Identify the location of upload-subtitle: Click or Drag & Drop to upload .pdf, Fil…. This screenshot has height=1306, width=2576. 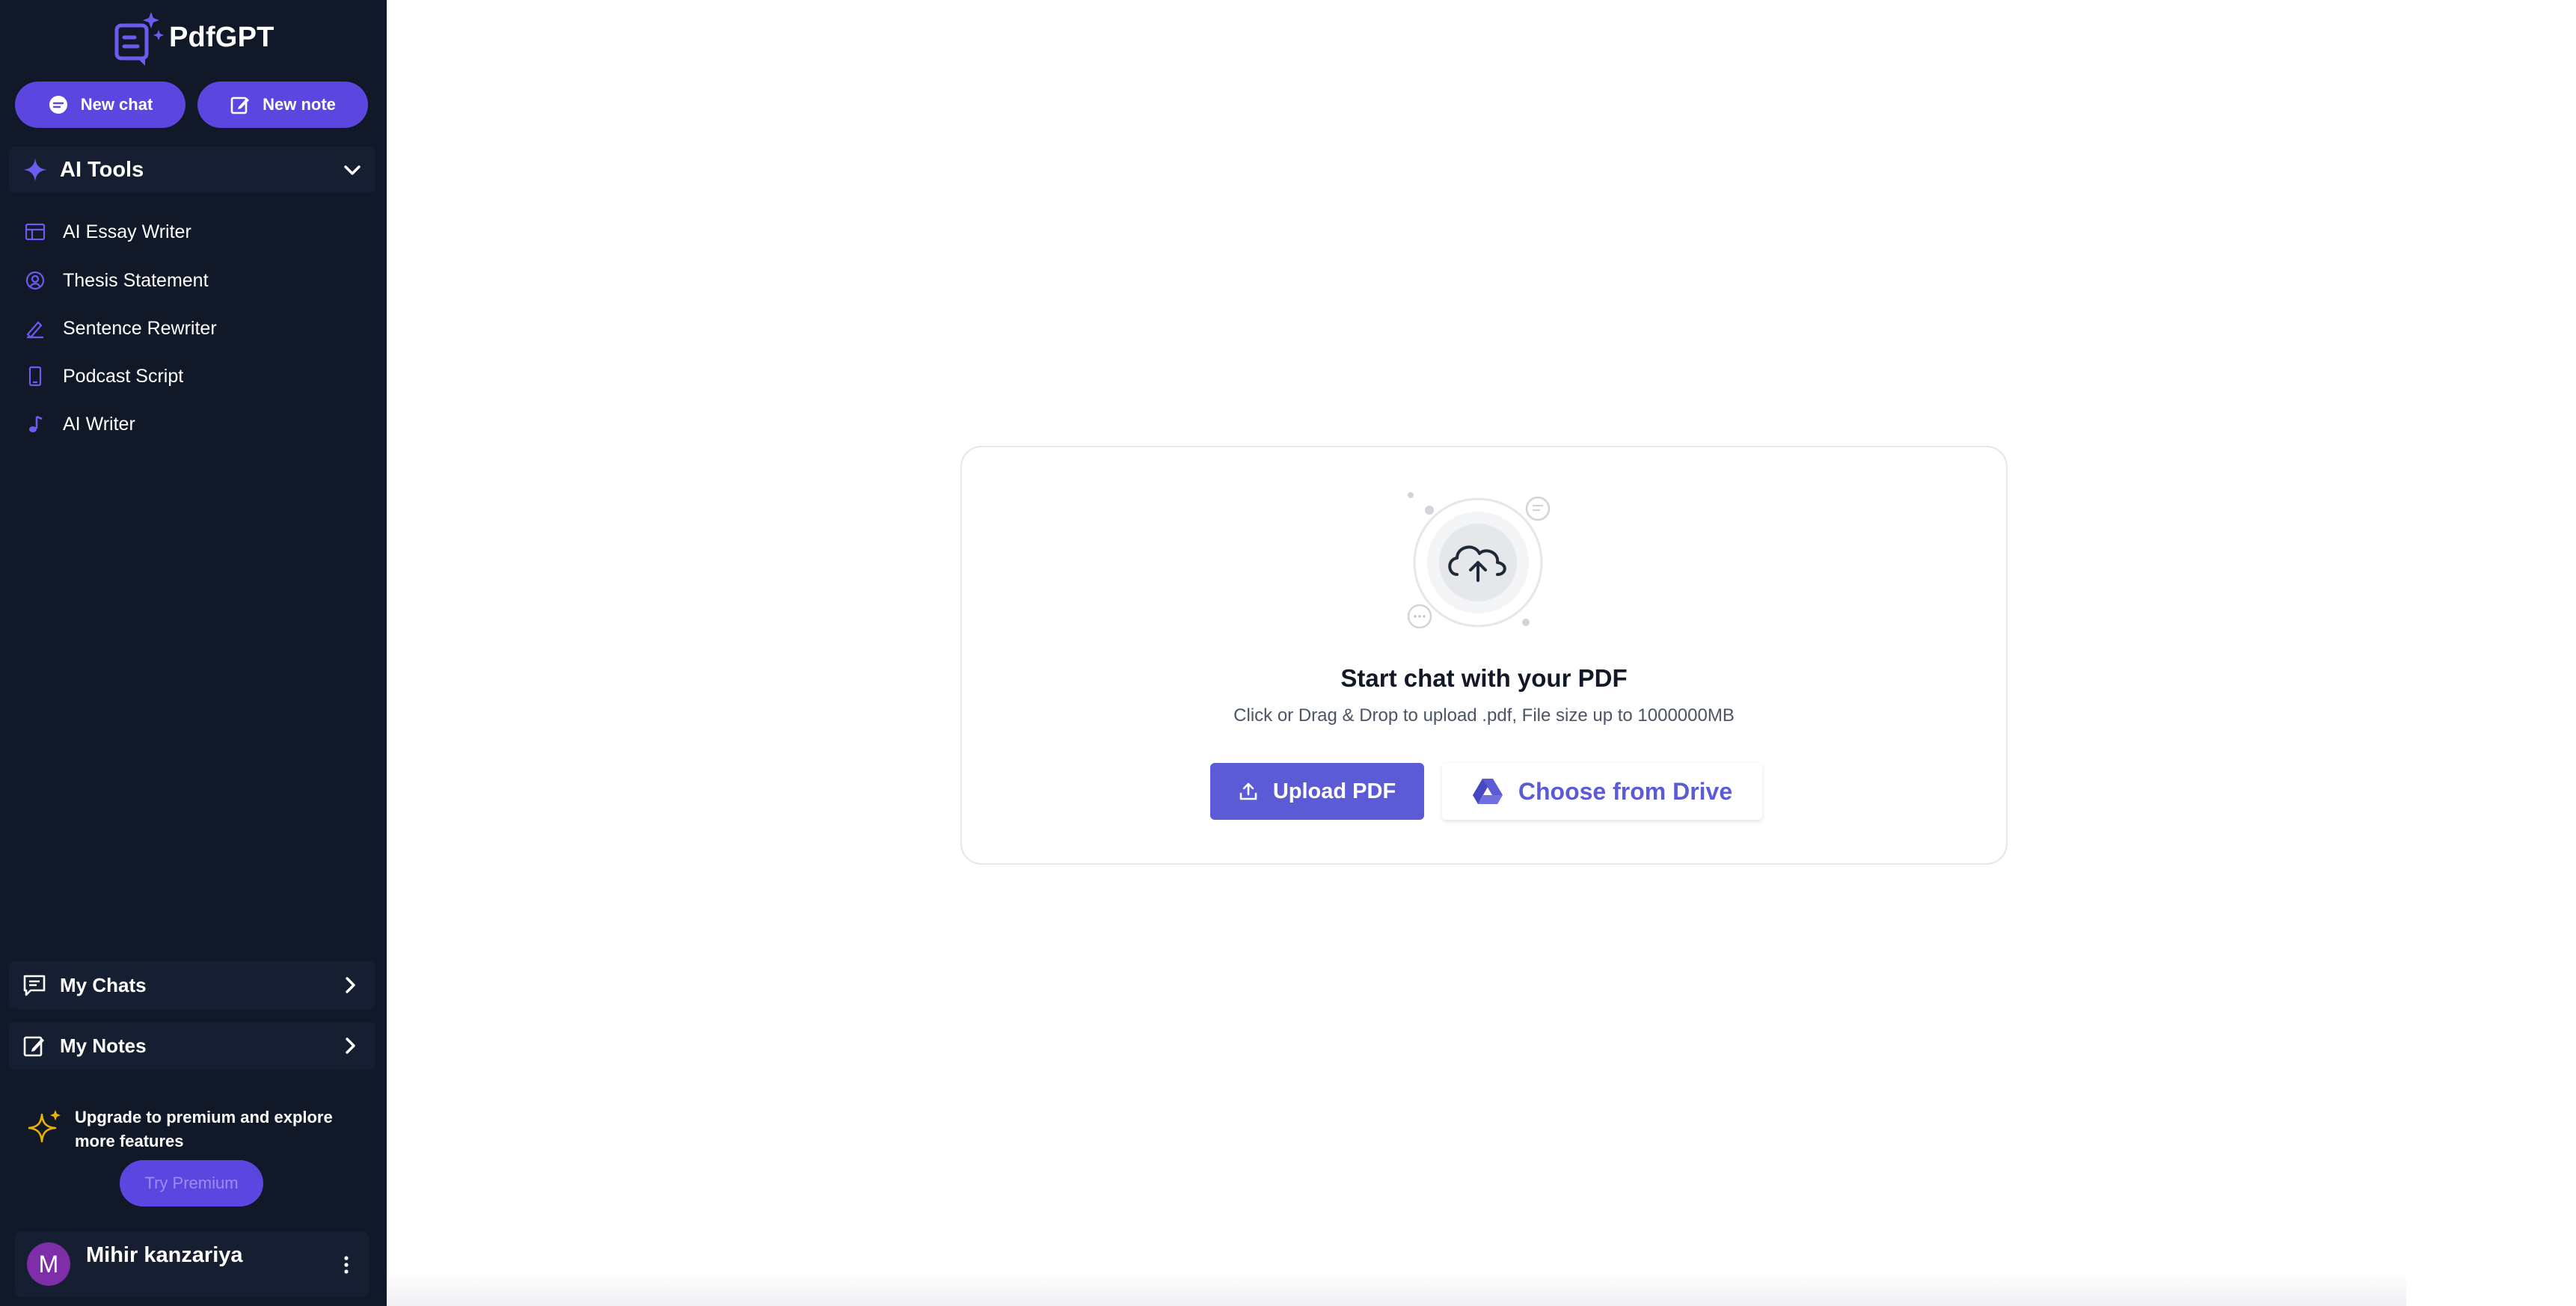
(1484, 715).